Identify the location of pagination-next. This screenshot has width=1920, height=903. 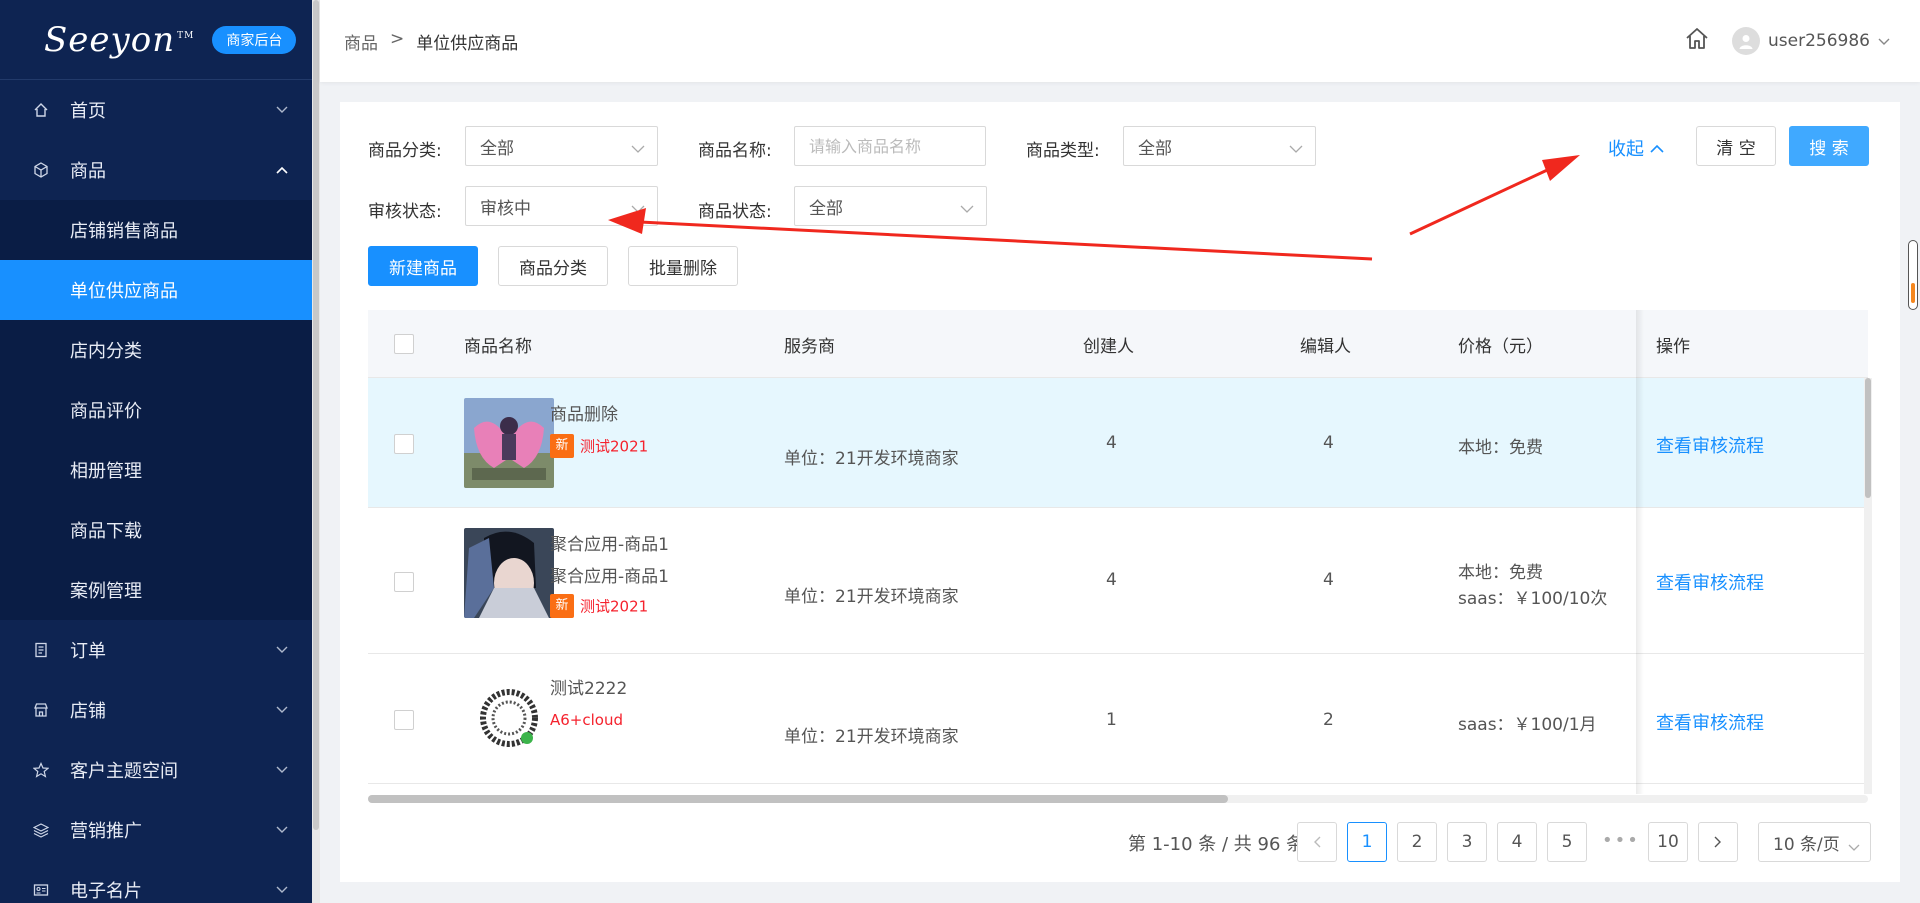
(1718, 842).